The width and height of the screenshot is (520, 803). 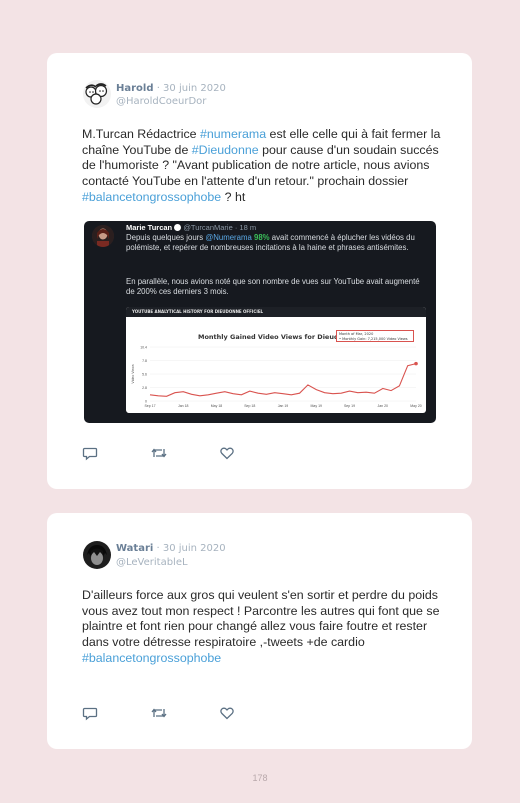 I want to click on author-row: Harold · 30 juin 2020, so click(x=171, y=88).